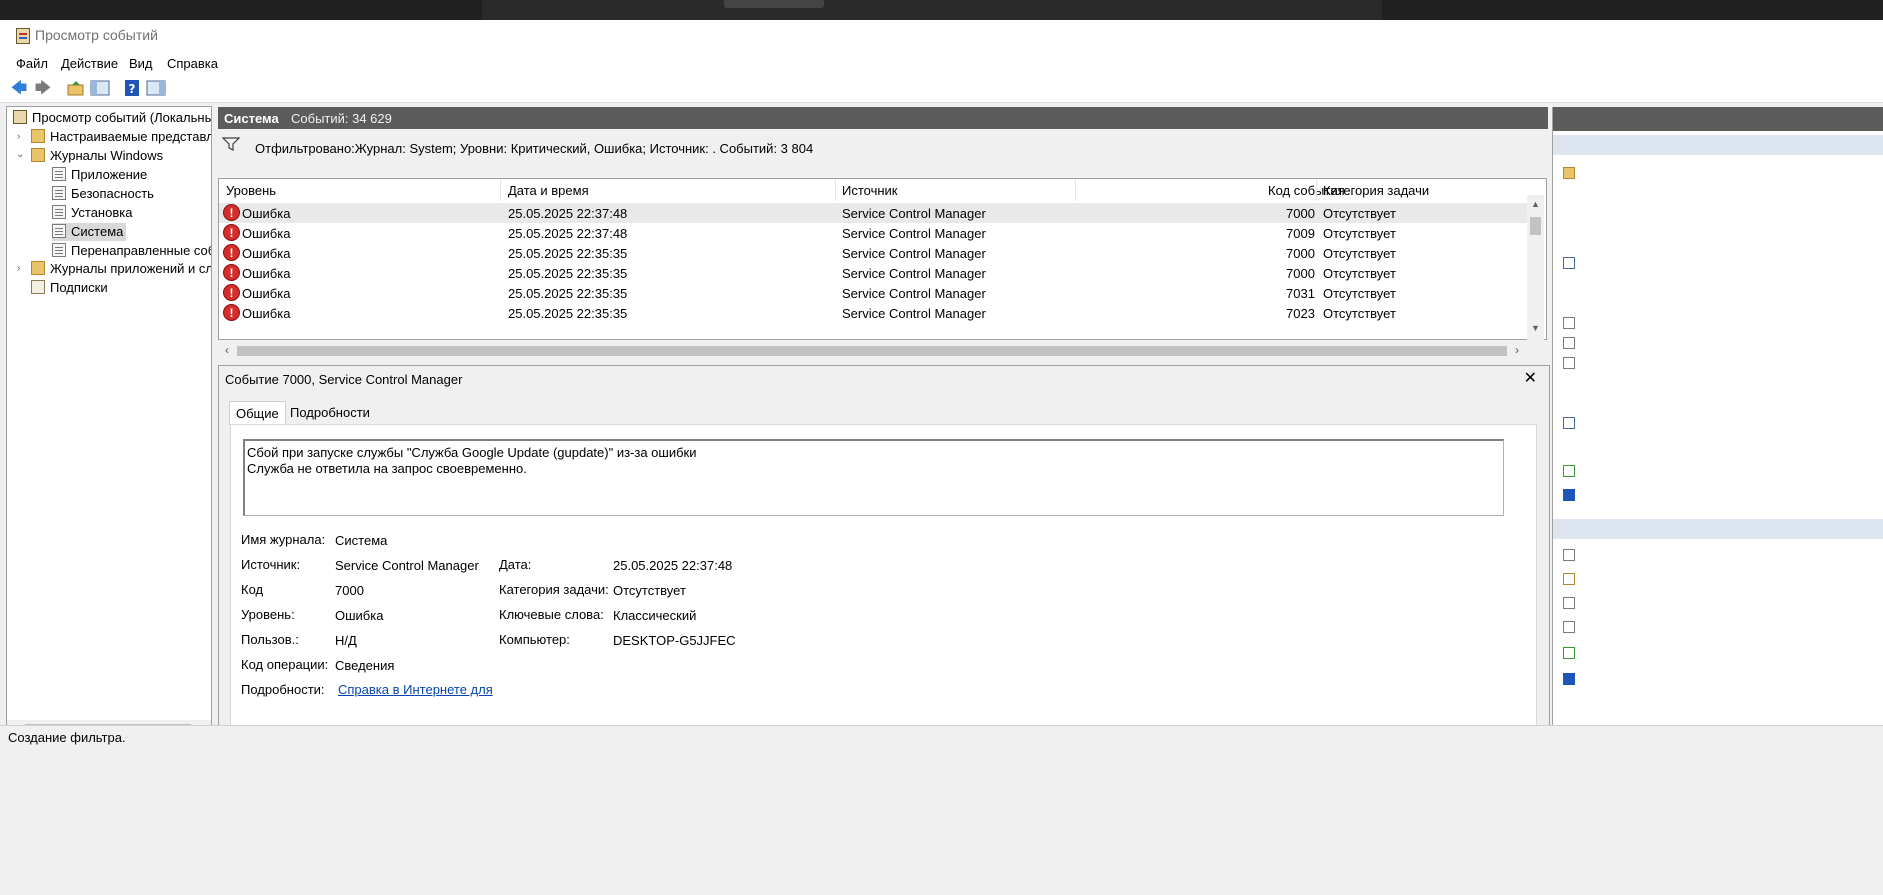 This screenshot has height=895, width=1883. What do you see at coordinates (1569, 343) in the screenshot?
I see `find-icon` at bounding box center [1569, 343].